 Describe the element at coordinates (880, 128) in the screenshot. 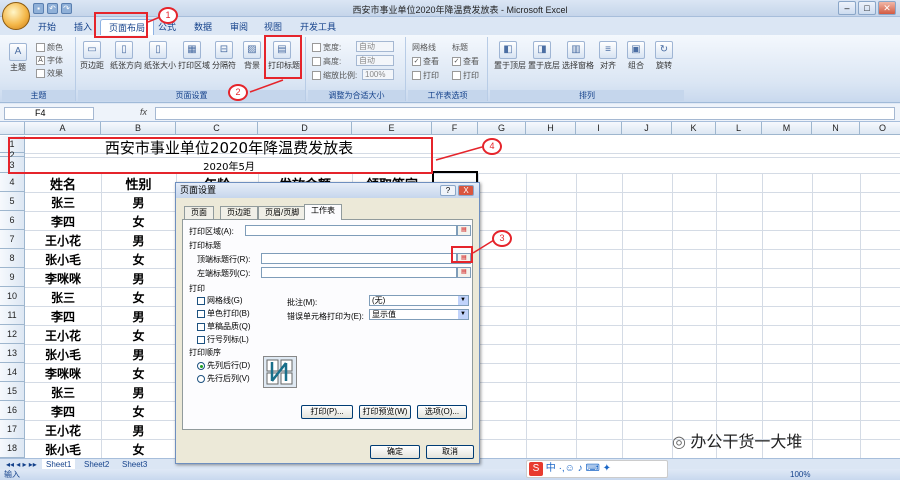

I see `column-header-O: O` at that location.